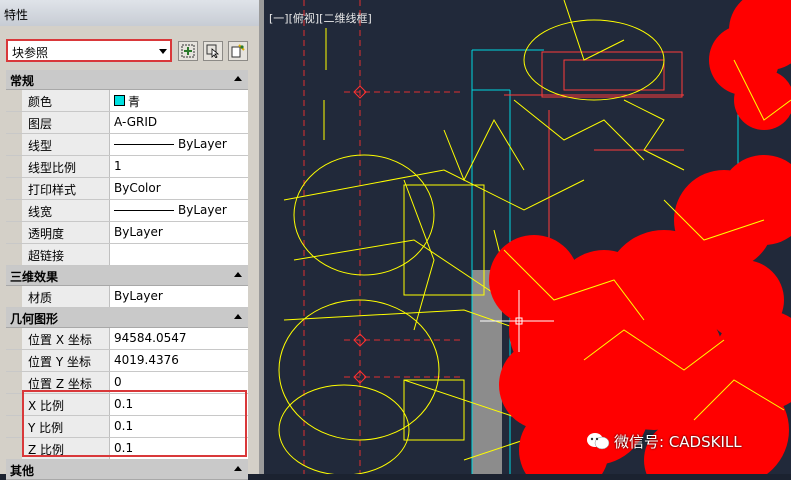  I want to click on pos-z-label-text: 位置 Z 坐标, so click(60, 384).